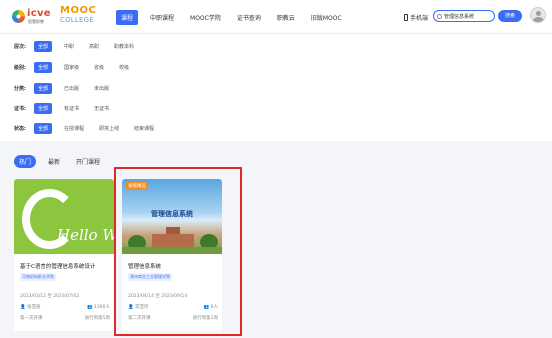 The image size is (552, 338). What do you see at coordinates (71, 67) in the screenshot?
I see `filter-option: 国家级` at bounding box center [71, 67].